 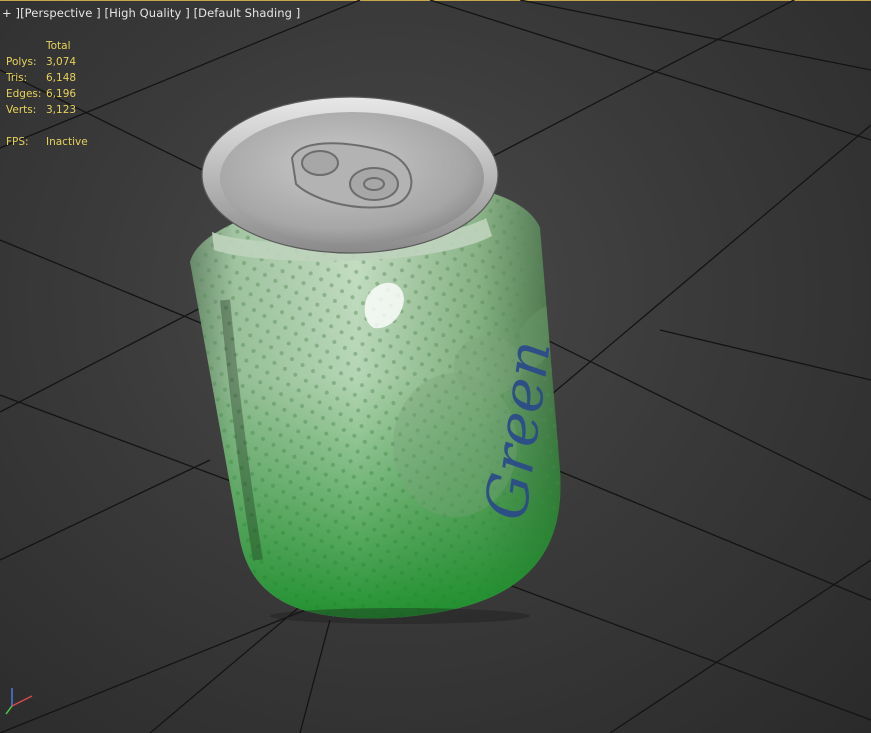 I want to click on stats-tris-label: Tris:, so click(x=17, y=78).